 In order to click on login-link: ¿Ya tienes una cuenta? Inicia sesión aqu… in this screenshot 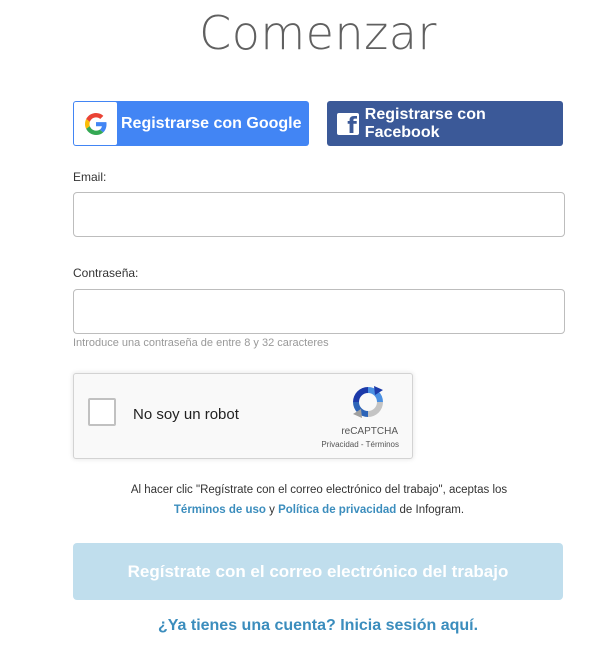, I will do `click(318, 626)`.